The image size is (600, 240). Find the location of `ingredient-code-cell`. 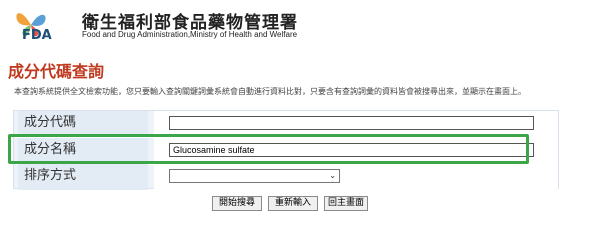

ingredient-code-cell is located at coordinates (356, 124).